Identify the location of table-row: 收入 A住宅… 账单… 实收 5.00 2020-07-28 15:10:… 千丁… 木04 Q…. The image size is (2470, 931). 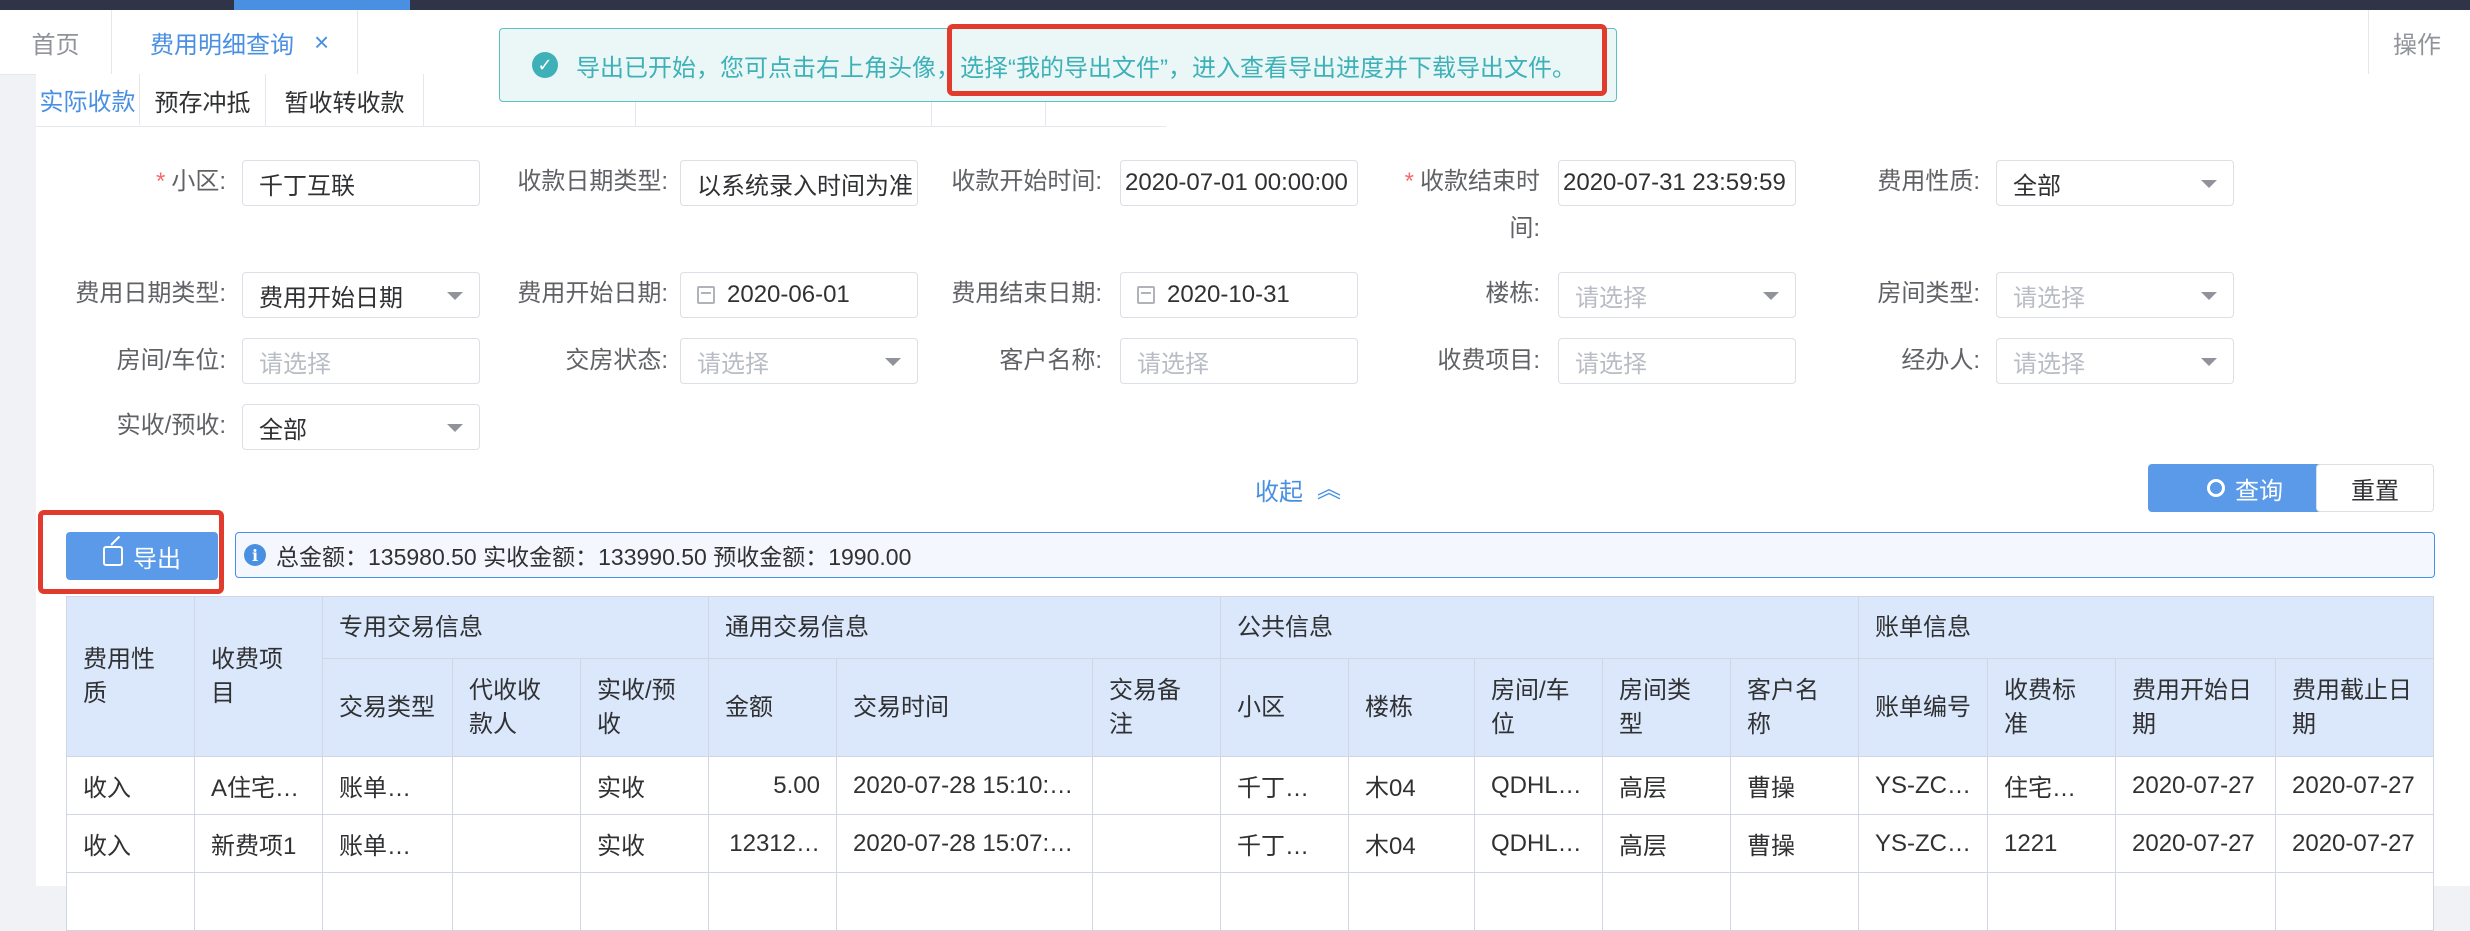
(1250, 785).